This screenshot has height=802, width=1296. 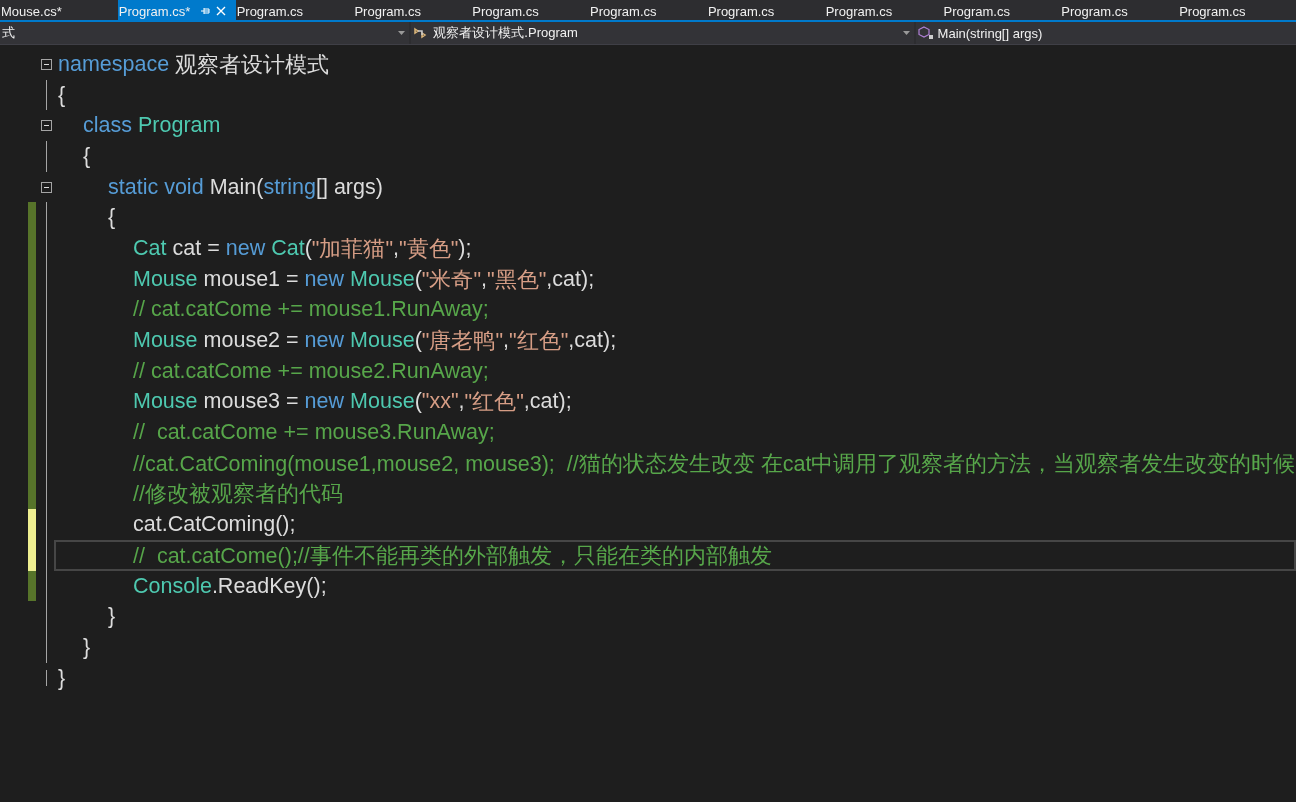 I want to click on code-token: mouse1 =, so click(x=251, y=279).